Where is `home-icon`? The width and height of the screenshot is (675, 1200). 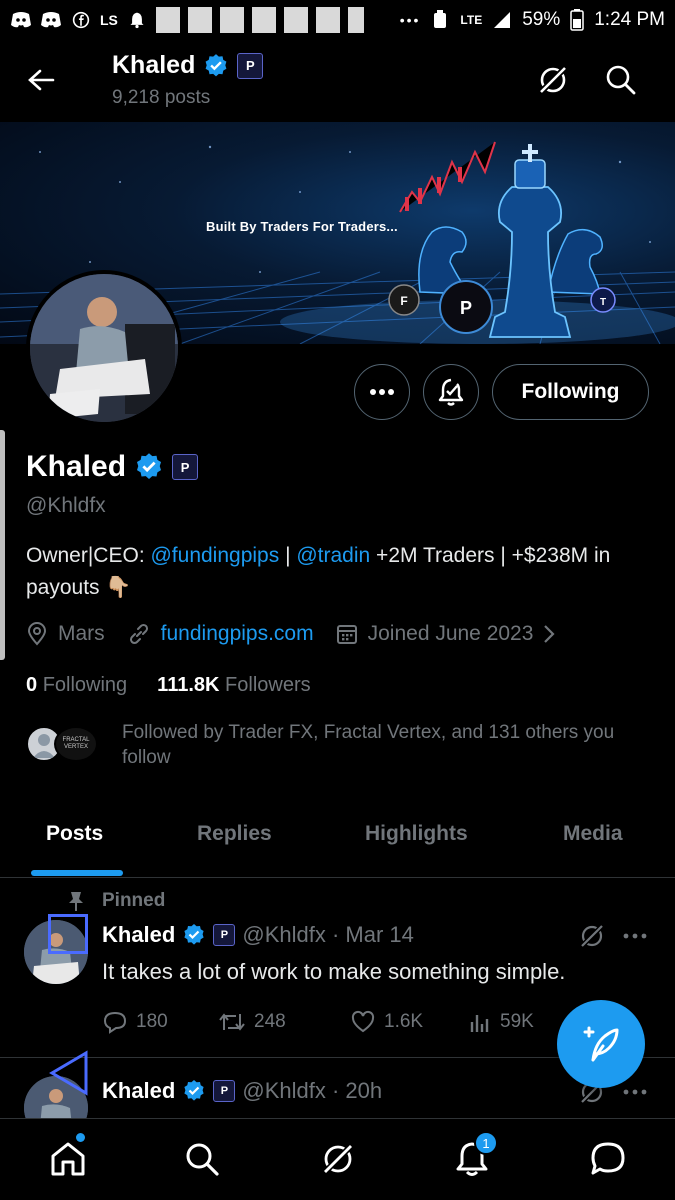
home-icon is located at coordinates (68, 1159).